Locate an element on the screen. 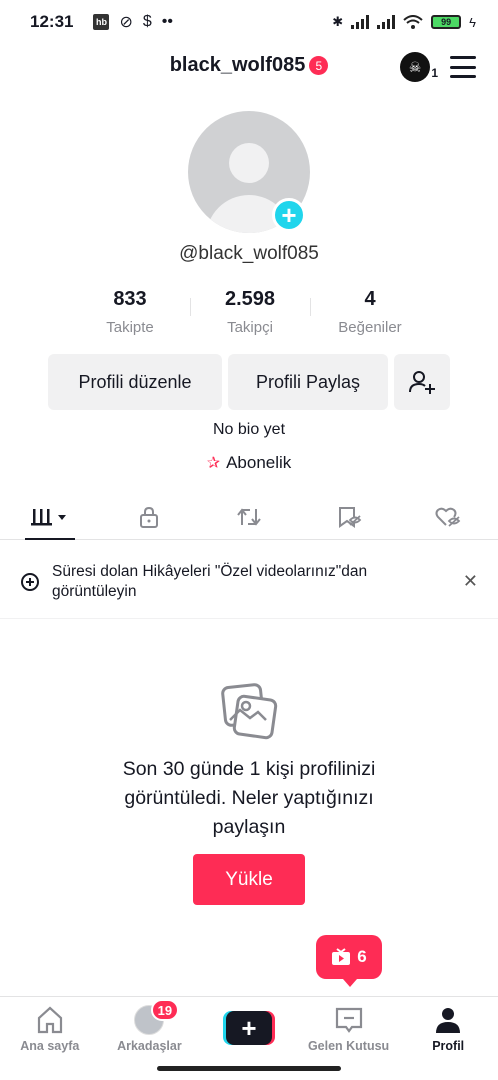 Image resolution: width=498 pixels, height=1080 pixels. add-friend-button is located at coordinates (422, 382).